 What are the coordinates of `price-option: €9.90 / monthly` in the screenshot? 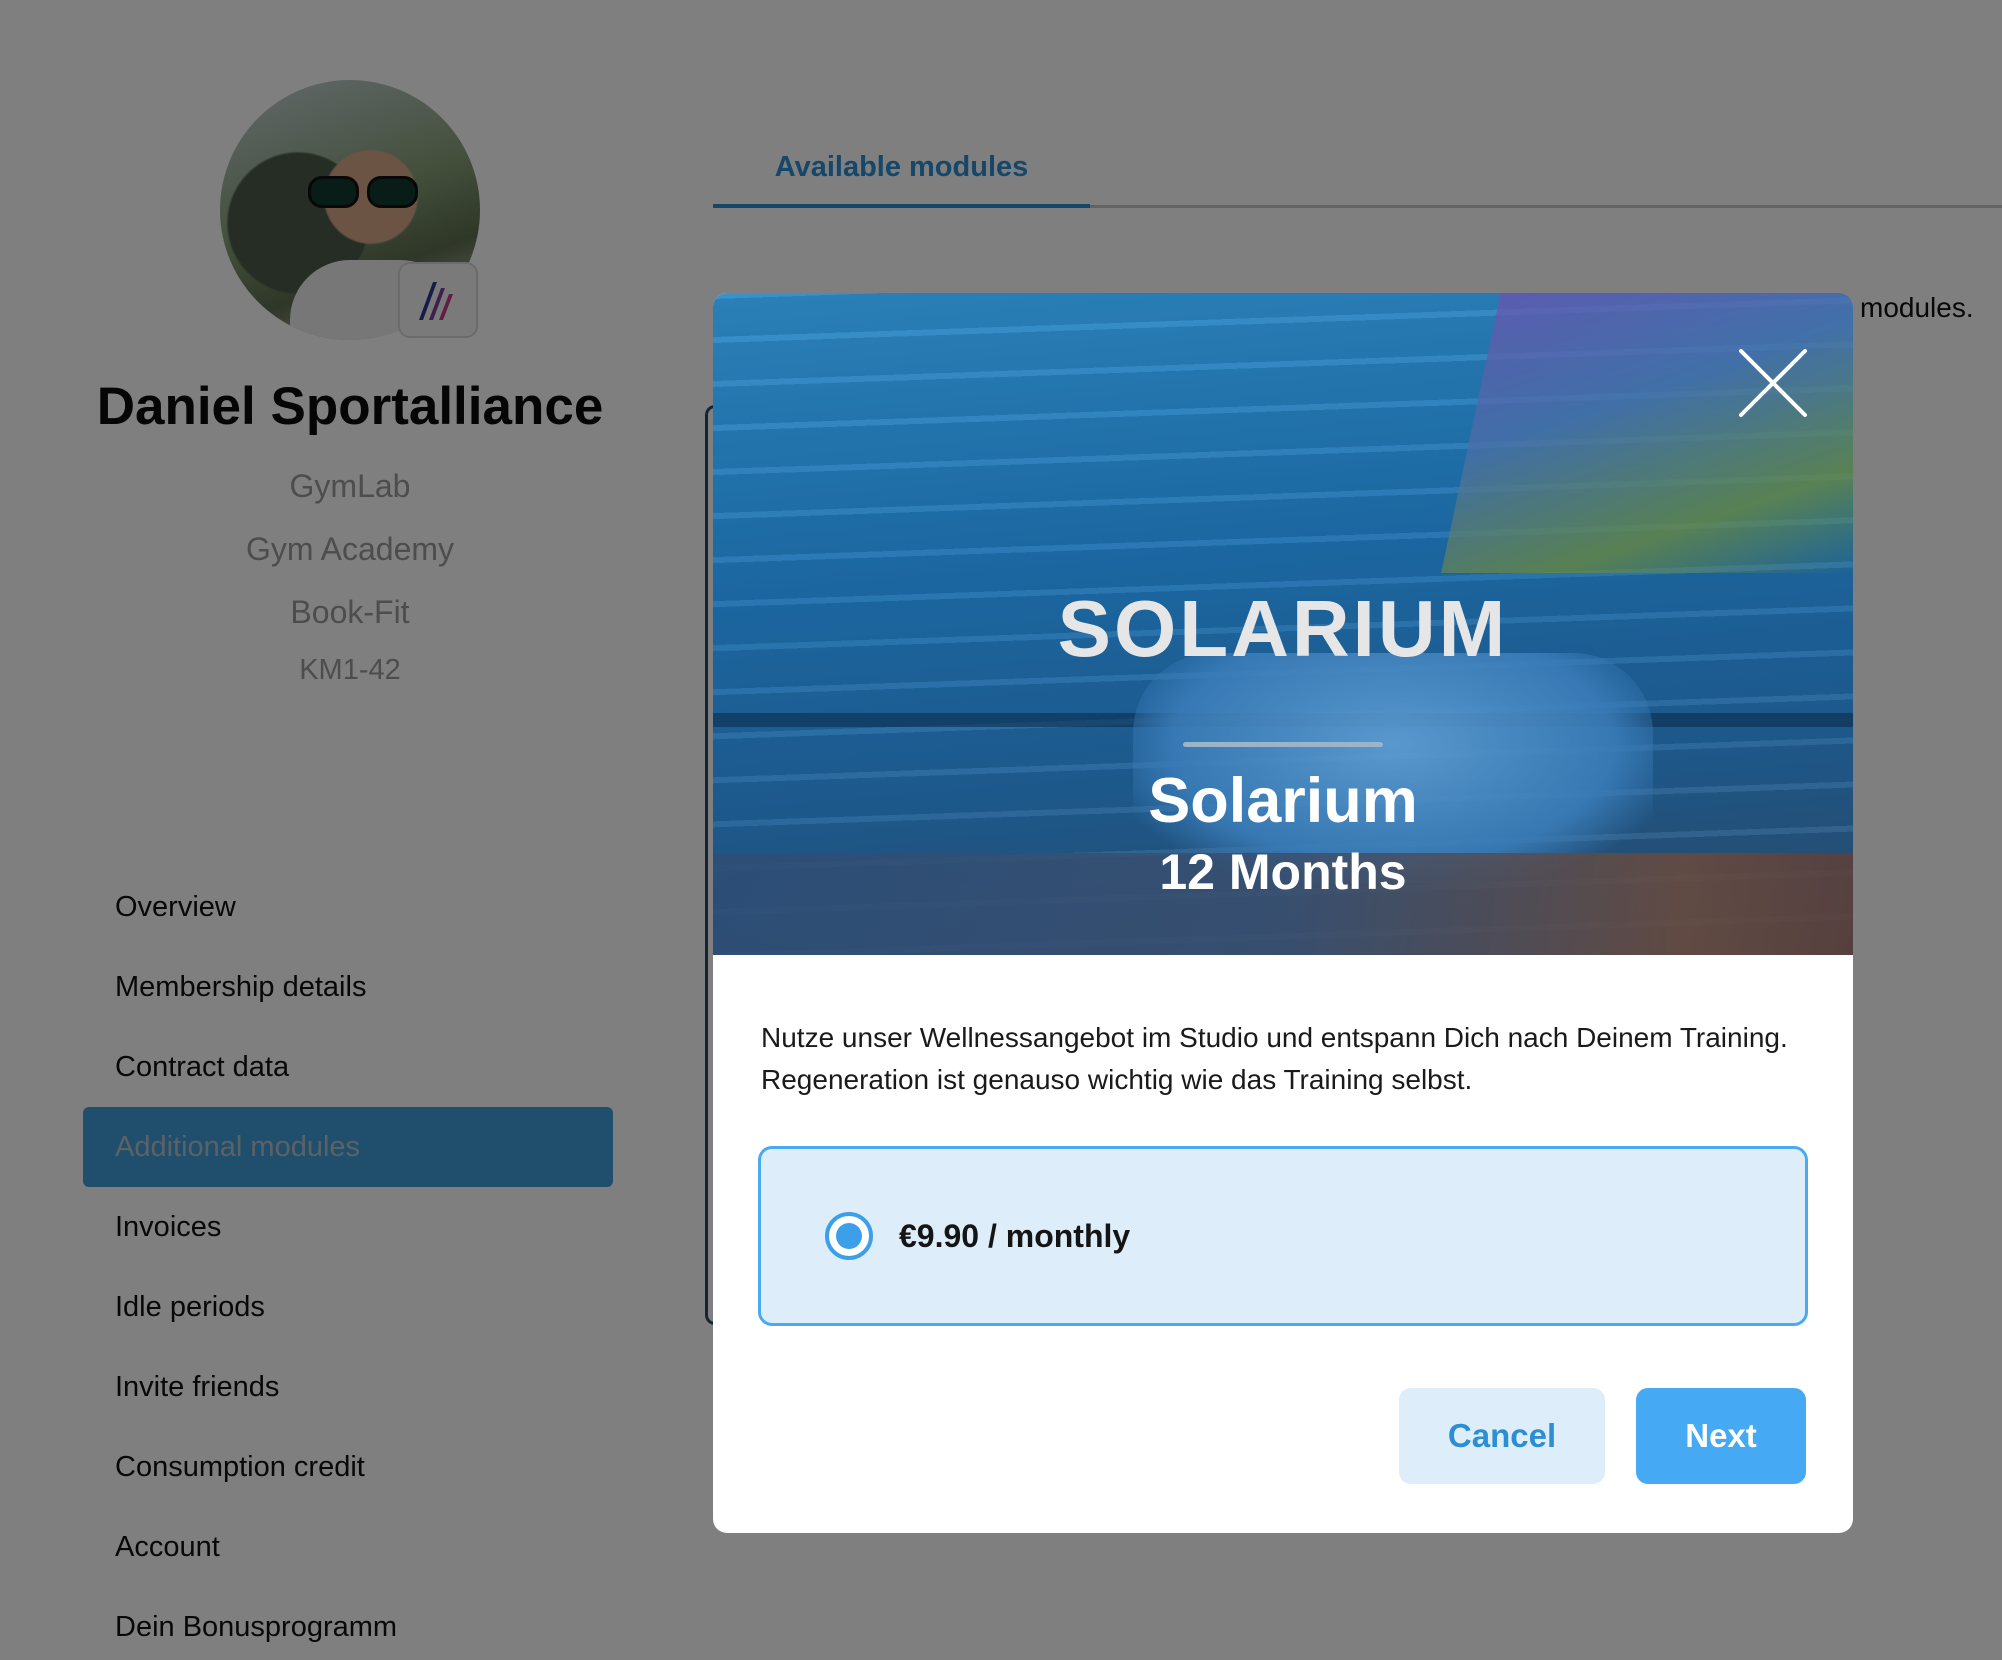 It's located at (1283, 1236).